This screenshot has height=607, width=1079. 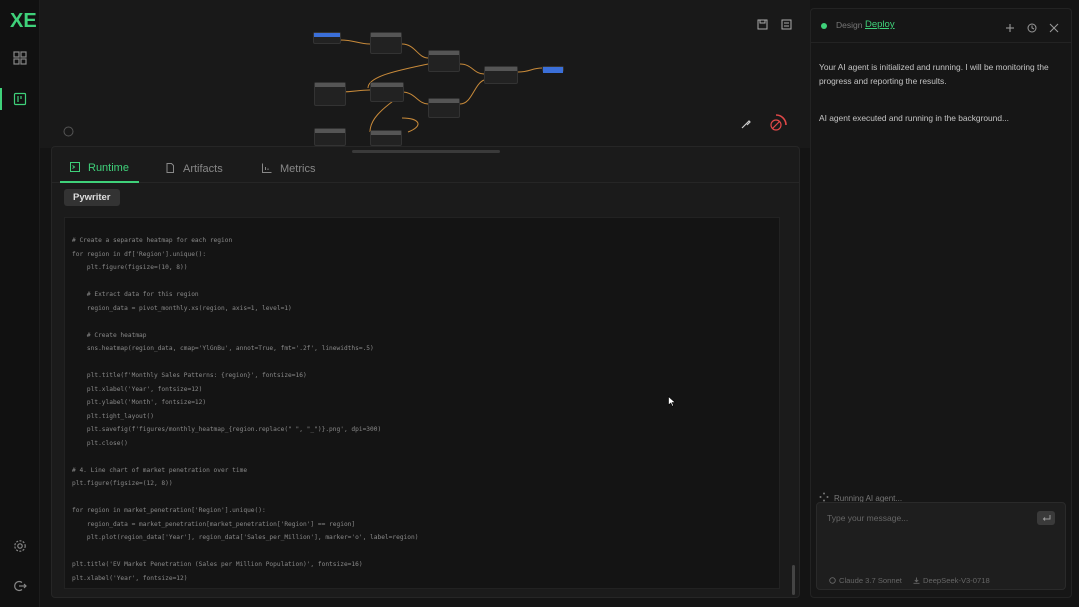 I want to click on code-line: plt.figure(figsize=(10, 8)), so click(x=130, y=267).